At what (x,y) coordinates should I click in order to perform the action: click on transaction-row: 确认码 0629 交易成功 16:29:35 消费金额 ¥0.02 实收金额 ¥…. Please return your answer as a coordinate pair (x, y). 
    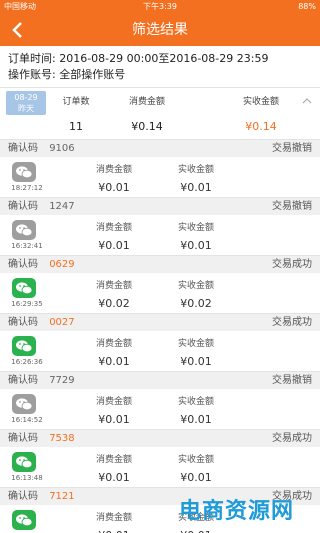
    Looking at the image, I should click on (160, 285).